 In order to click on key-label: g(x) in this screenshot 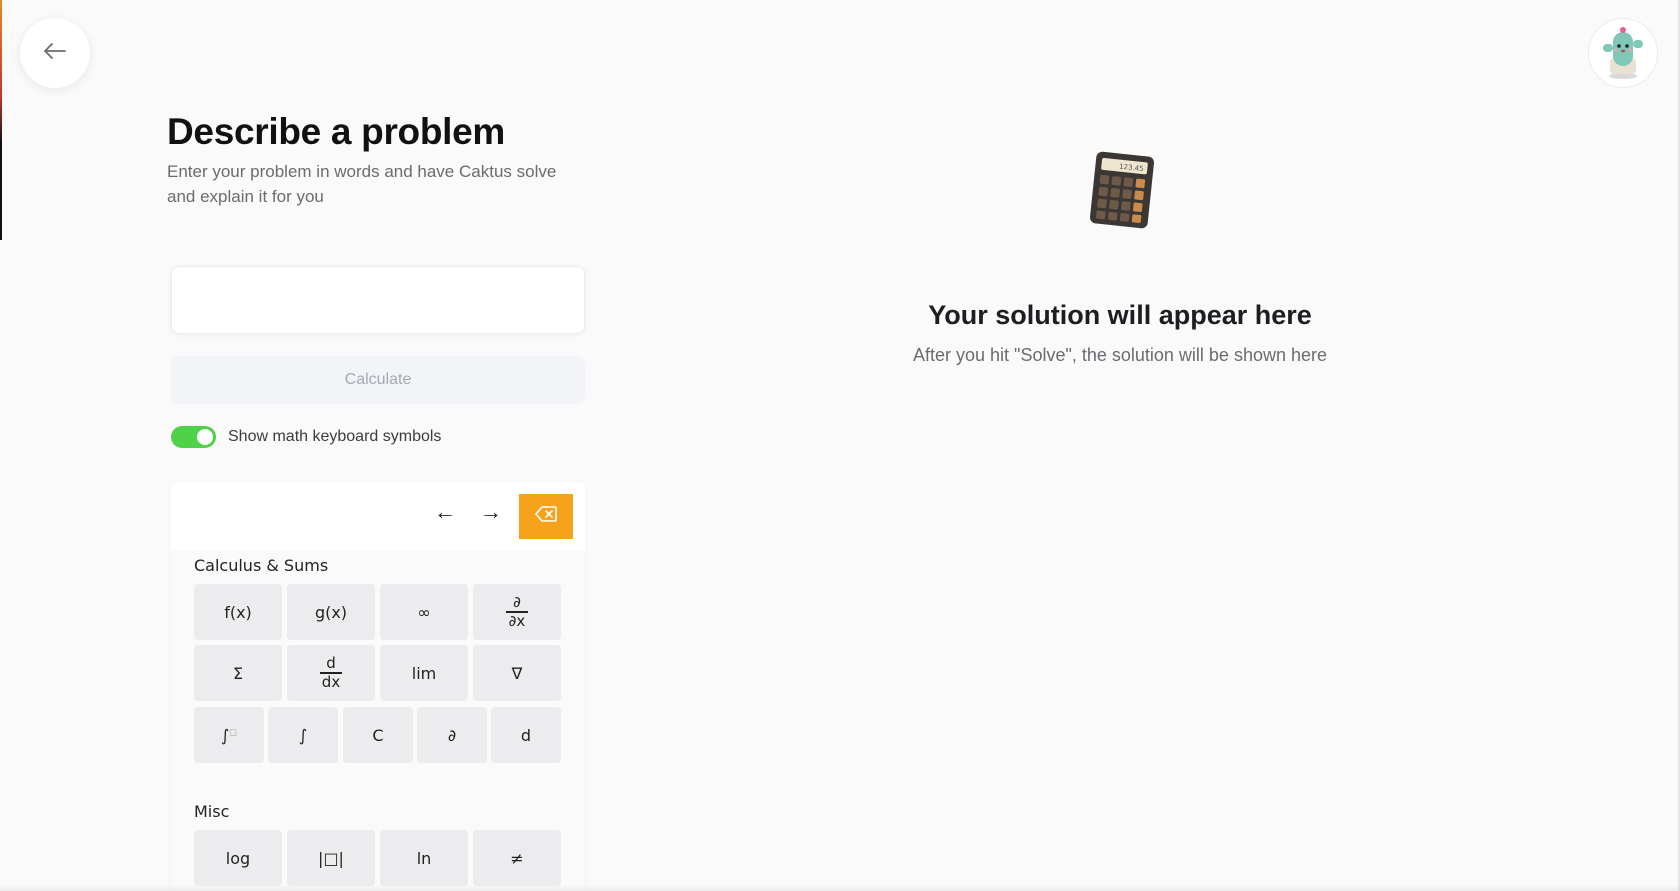, I will do `click(331, 612)`.